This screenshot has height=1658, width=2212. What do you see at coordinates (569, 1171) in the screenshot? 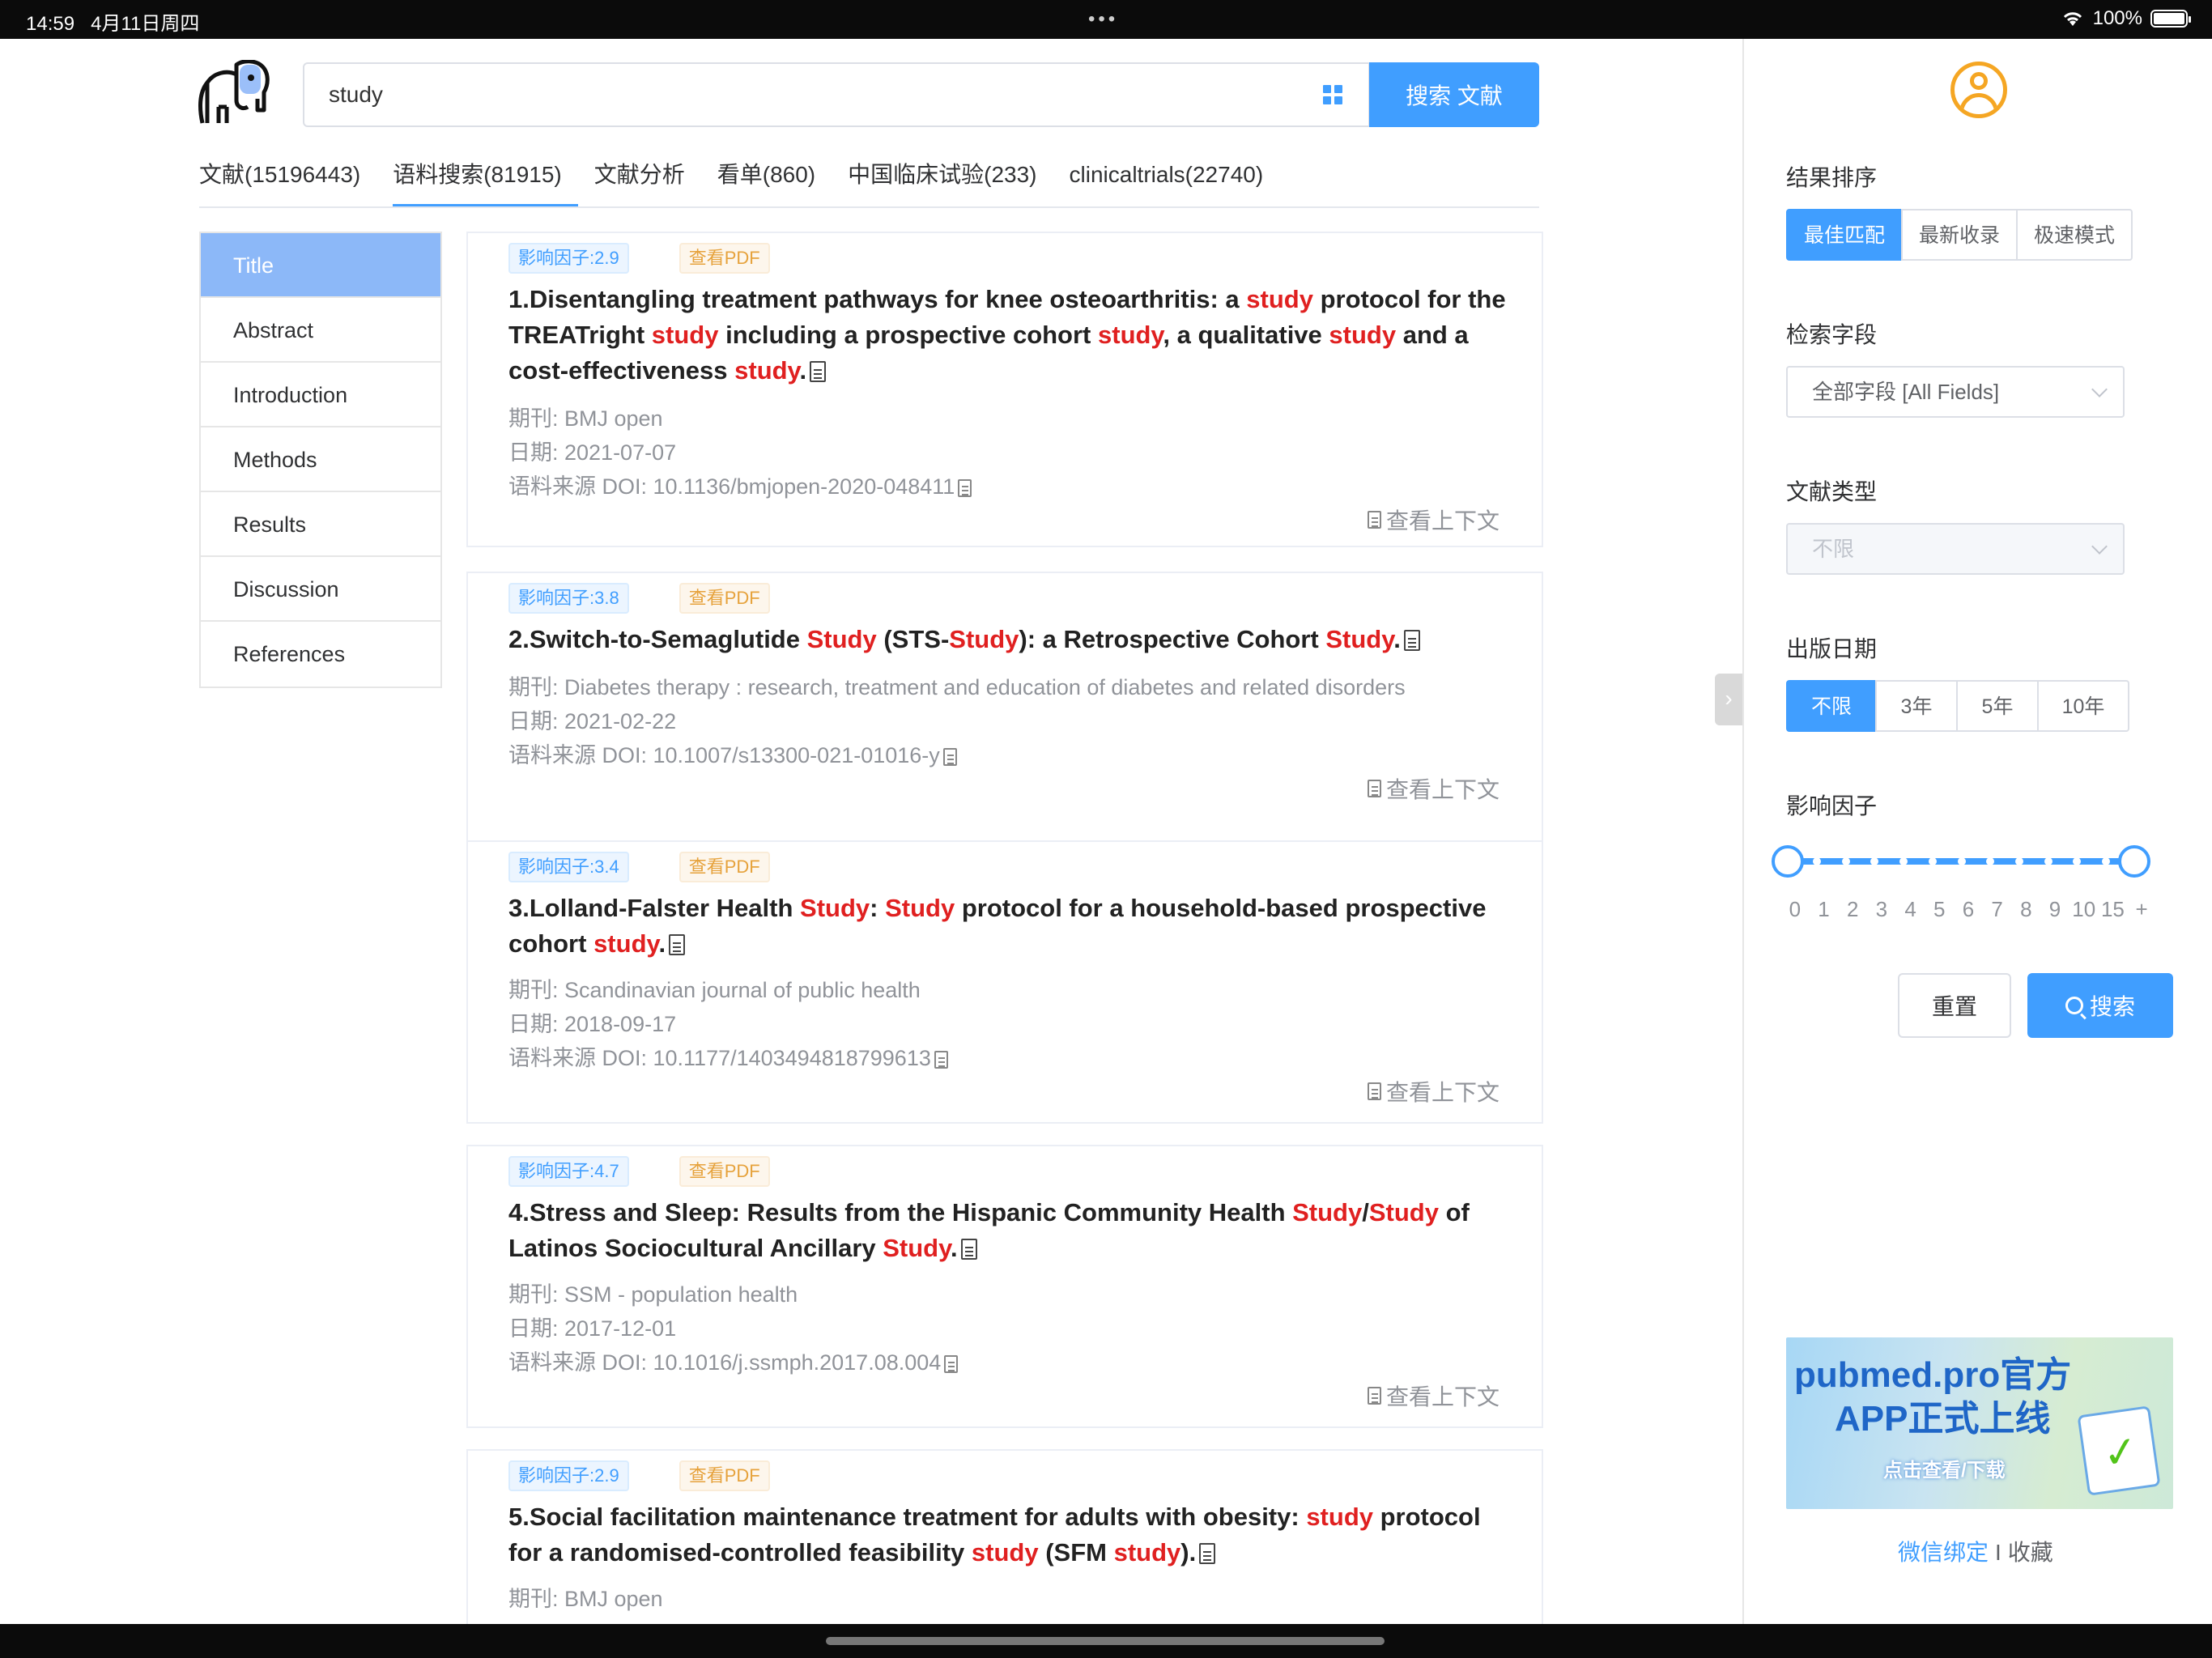
I see `impact-factor-badge: 影响因子:4.7` at bounding box center [569, 1171].